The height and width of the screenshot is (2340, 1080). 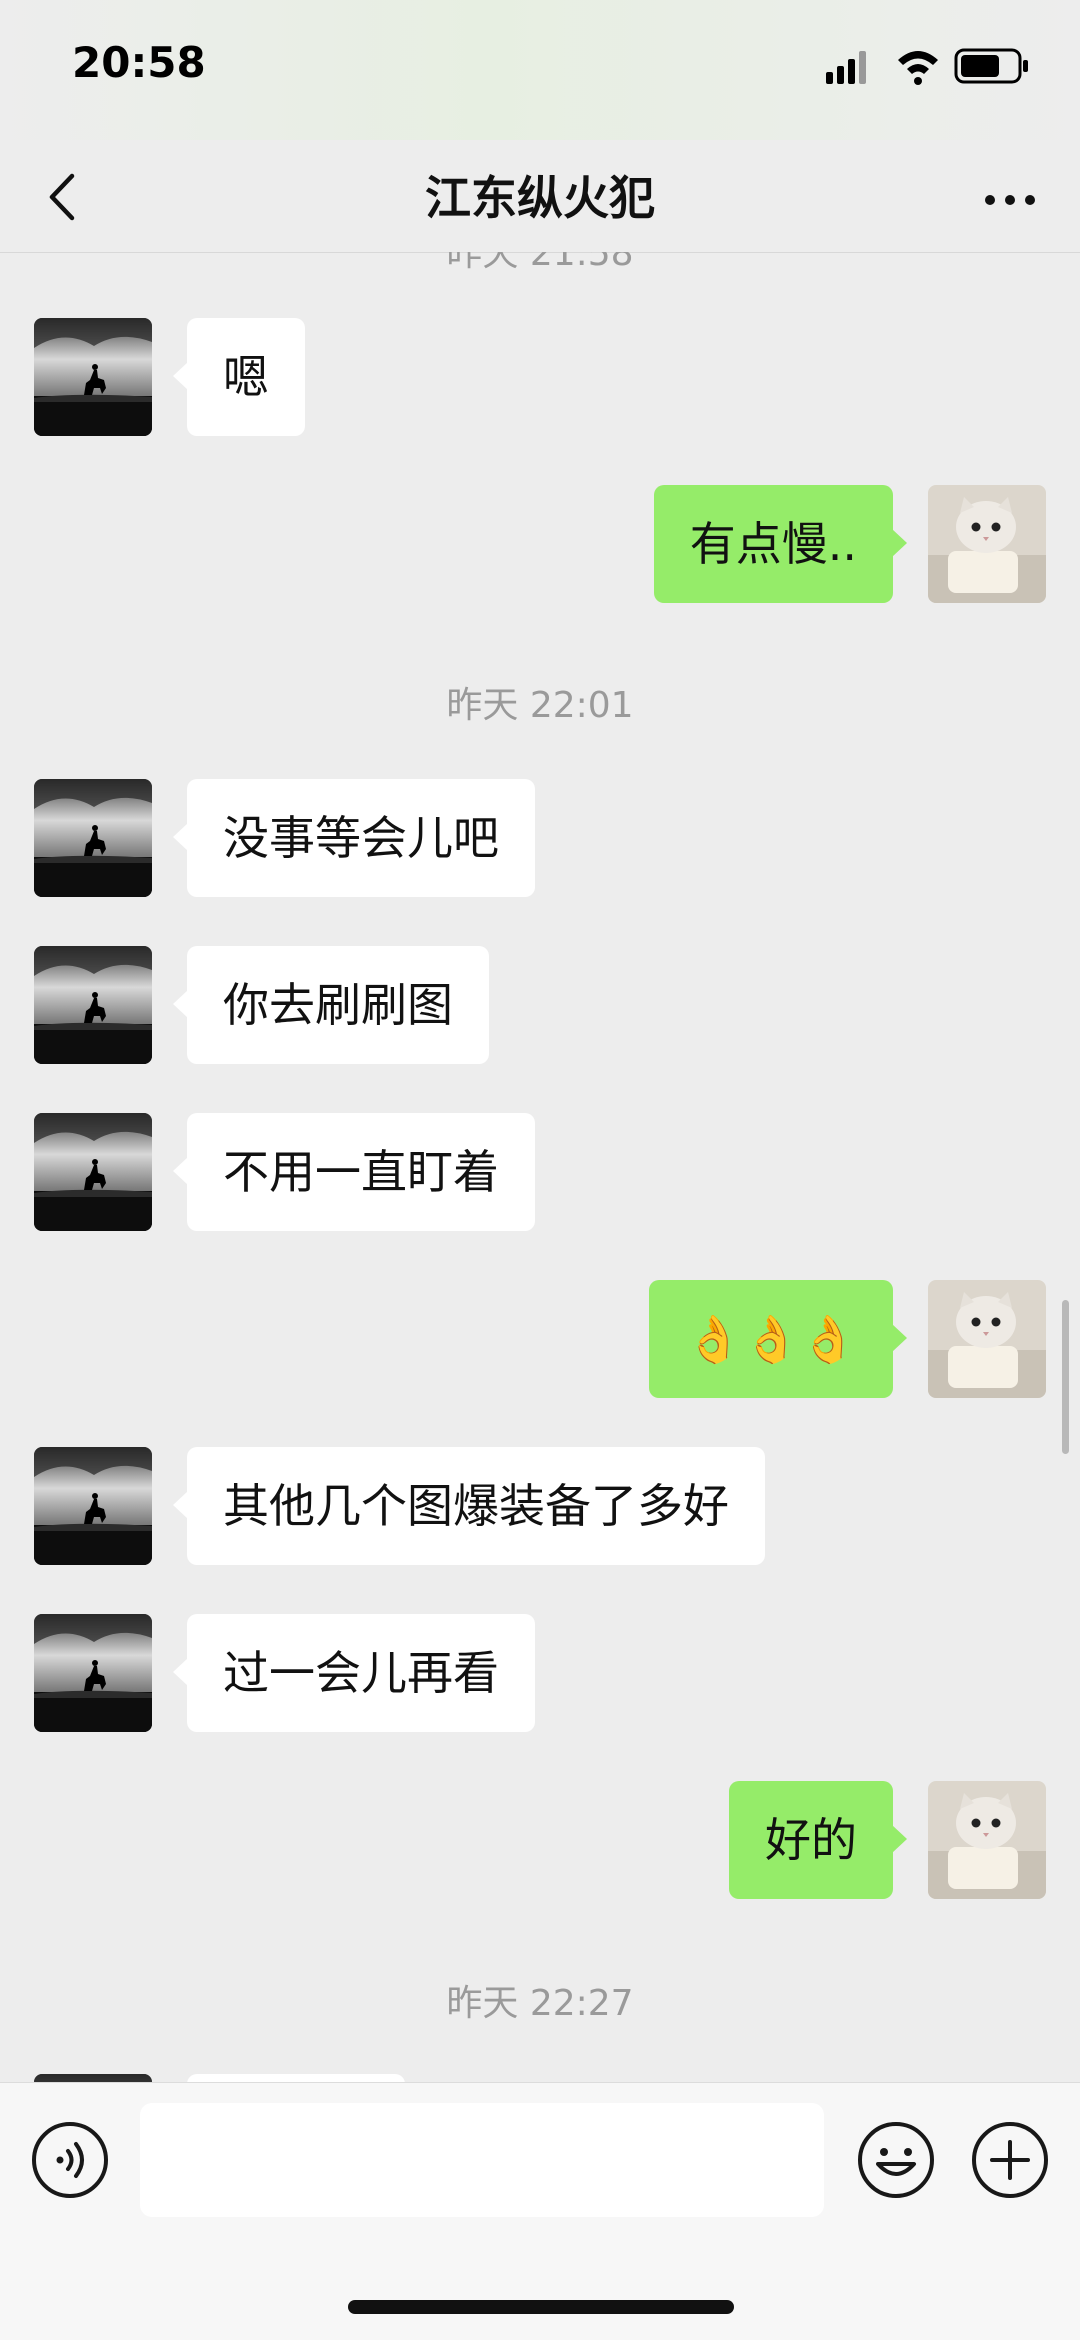 What do you see at coordinates (540, 2003) in the screenshot?
I see `timestamp: 昨天 22:27` at bounding box center [540, 2003].